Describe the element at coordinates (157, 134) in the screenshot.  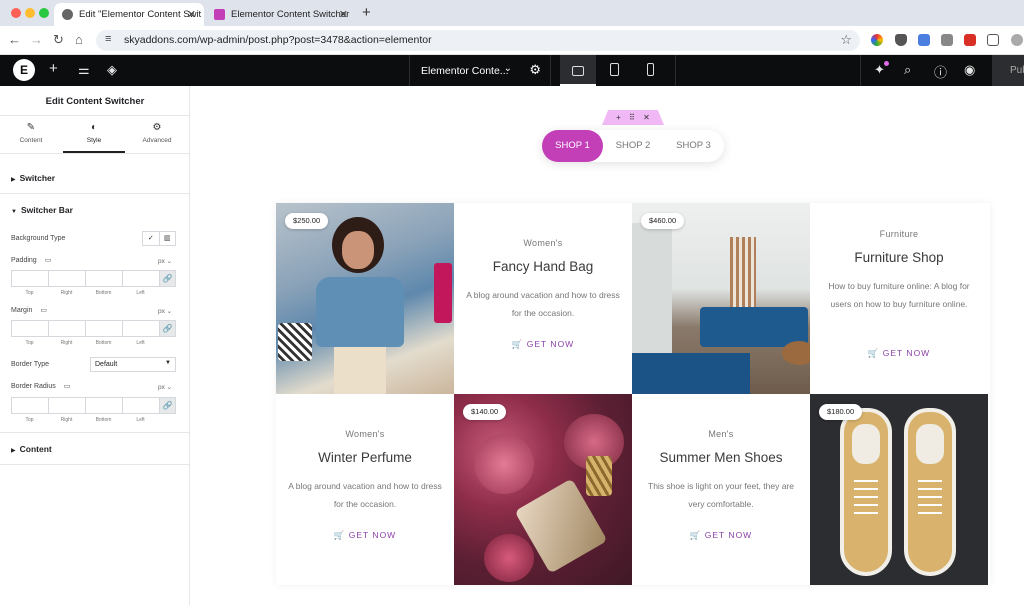
I see `tab-advanced: ⚙ Advanced` at that location.